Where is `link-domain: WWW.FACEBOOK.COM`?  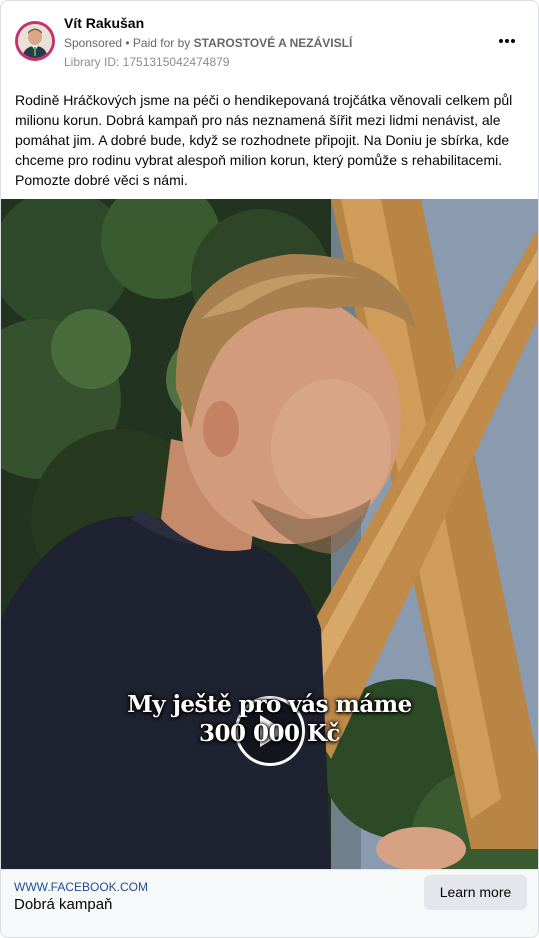
link-domain: WWW.FACEBOOK.COM is located at coordinates (81, 887).